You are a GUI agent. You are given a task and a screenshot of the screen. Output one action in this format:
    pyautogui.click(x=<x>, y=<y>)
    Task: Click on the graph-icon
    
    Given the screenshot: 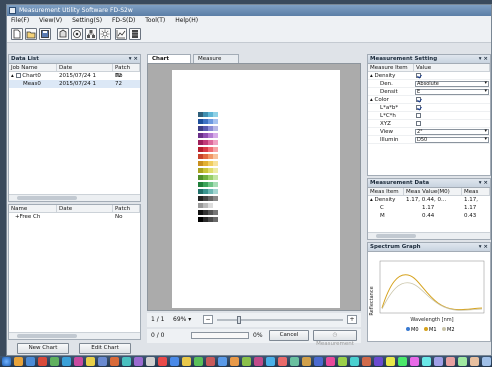 What is the action you would take?
    pyautogui.click(x=121, y=34)
    